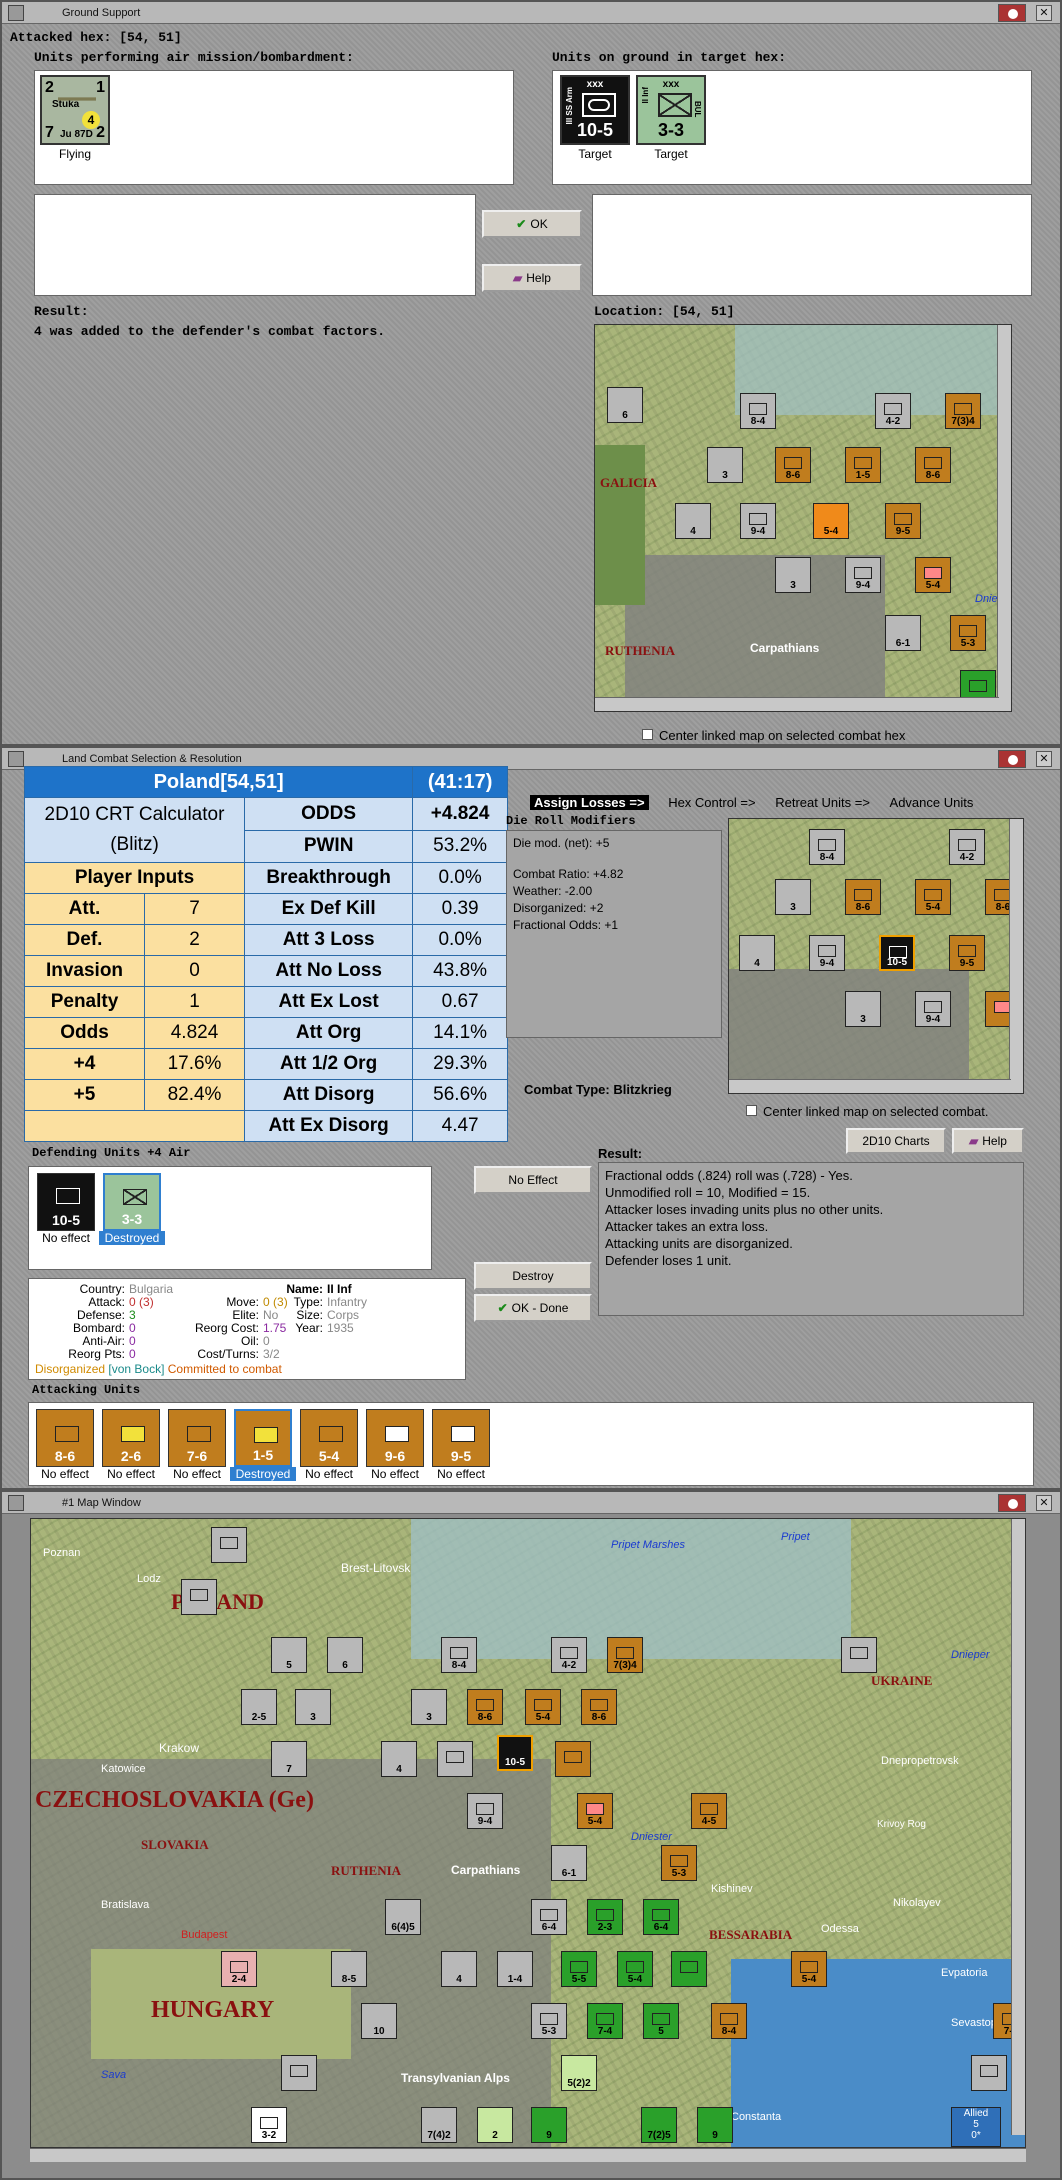 This screenshot has width=1062, height=2180. I want to click on attacker-card: 7-6 No effect, so click(197, 1445).